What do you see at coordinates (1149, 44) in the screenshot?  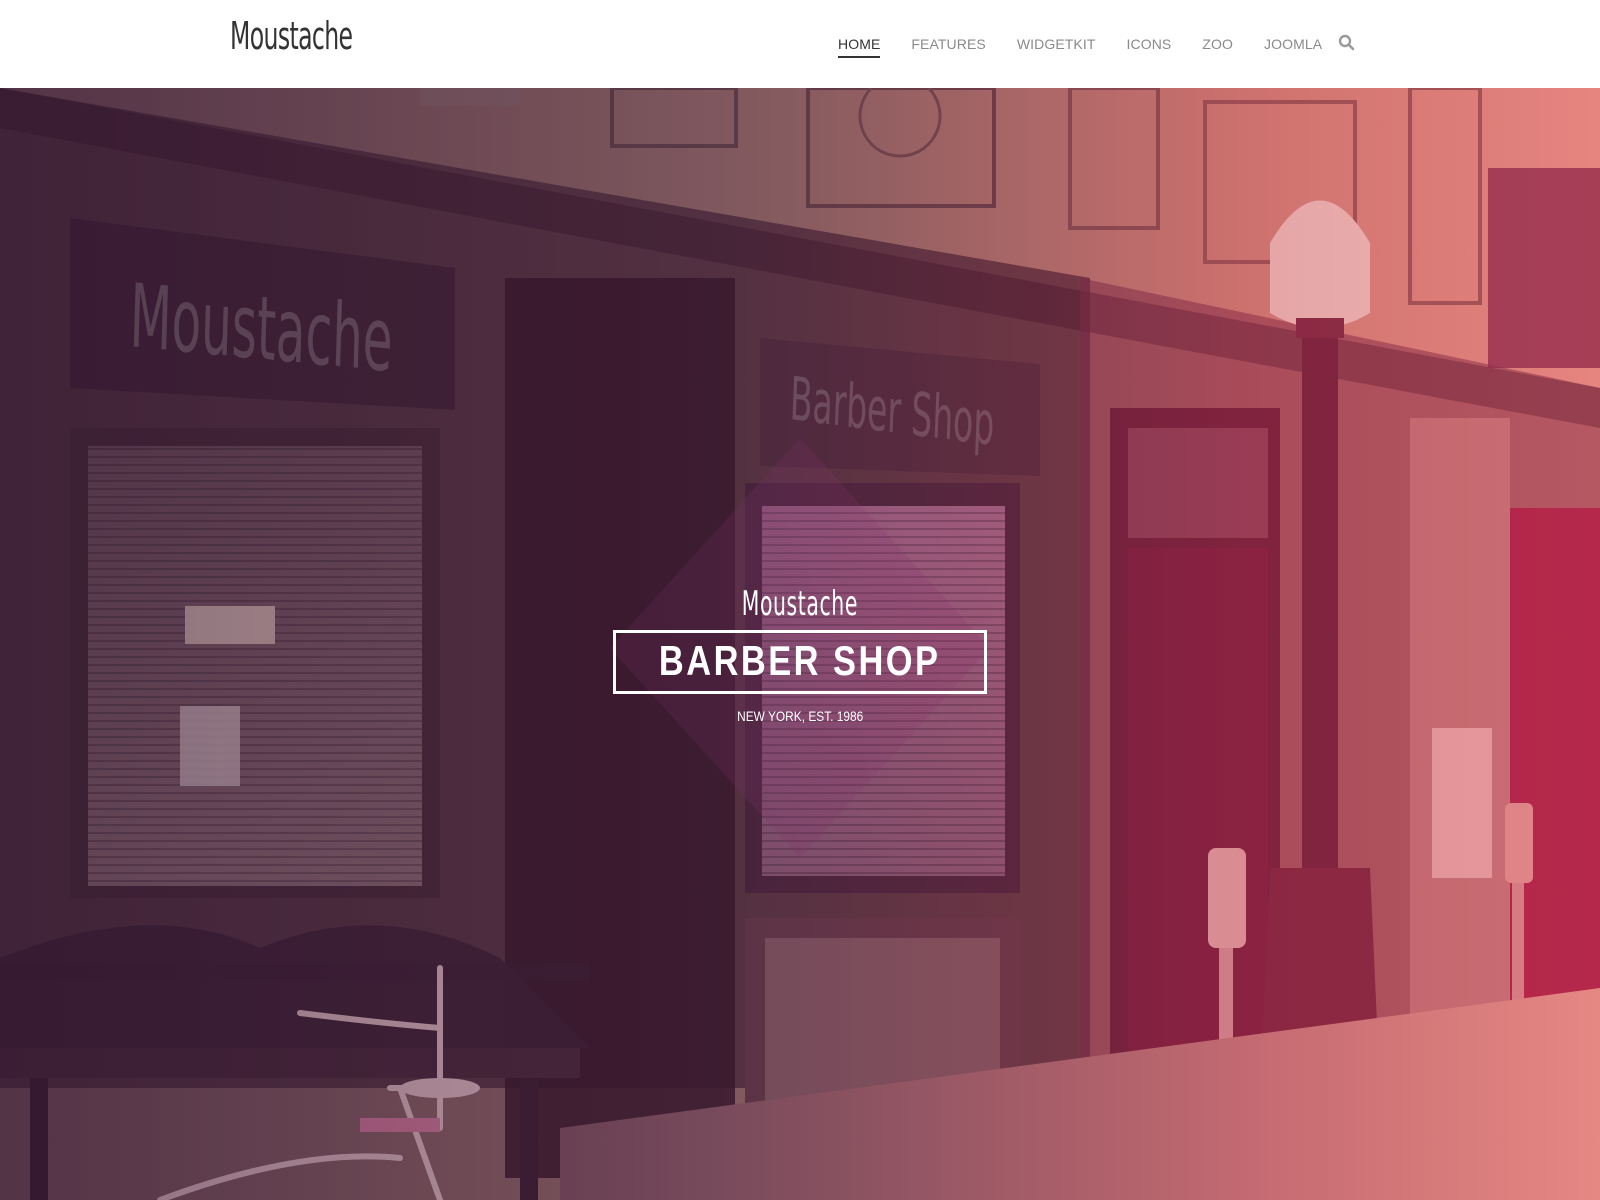 I see `nav-item-icons: ICONS` at bounding box center [1149, 44].